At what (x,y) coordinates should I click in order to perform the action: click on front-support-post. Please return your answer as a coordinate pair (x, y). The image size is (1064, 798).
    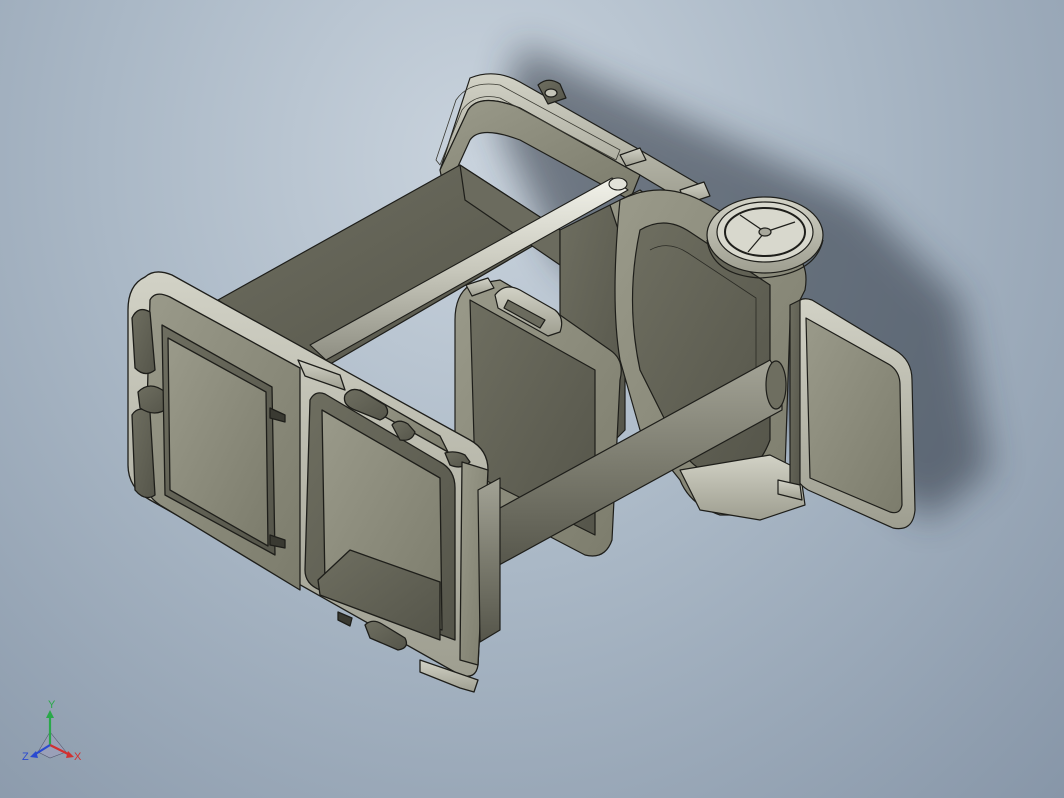
    Looking at the image, I should click on (489, 560).